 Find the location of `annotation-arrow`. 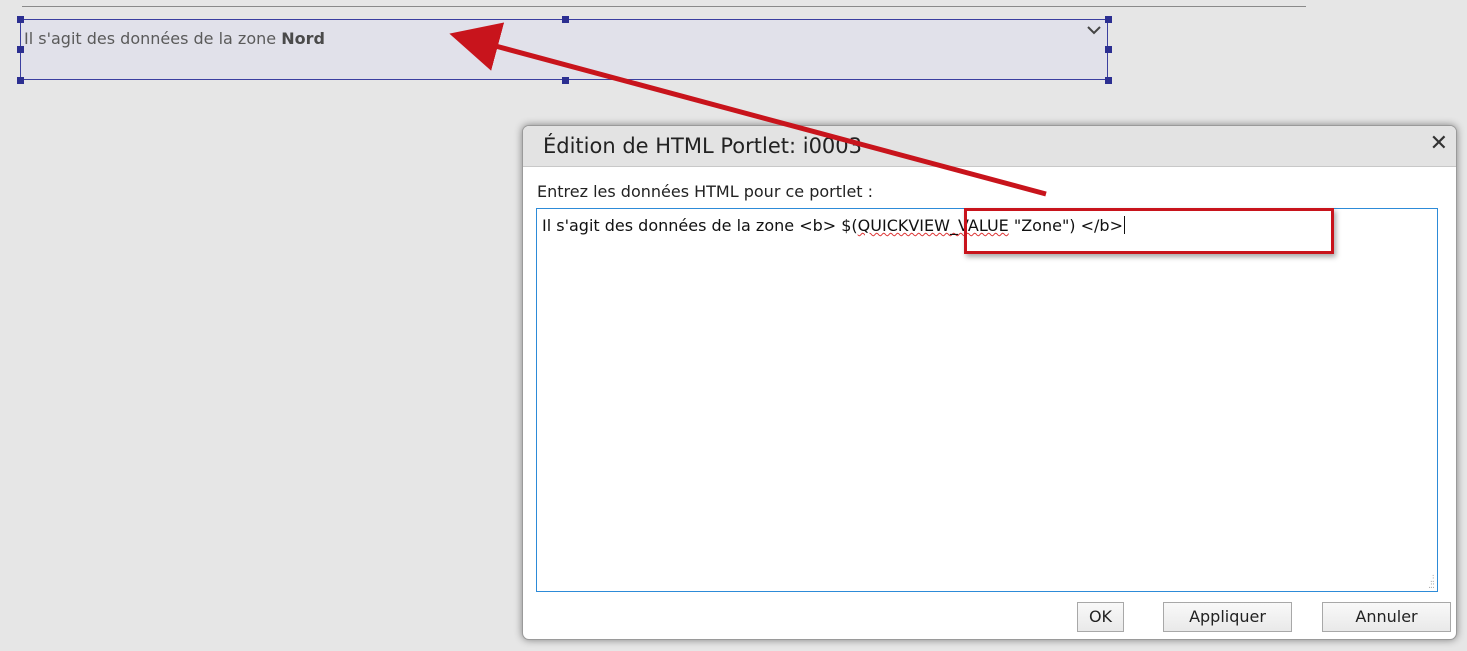

annotation-arrow is located at coordinates (748, 109).